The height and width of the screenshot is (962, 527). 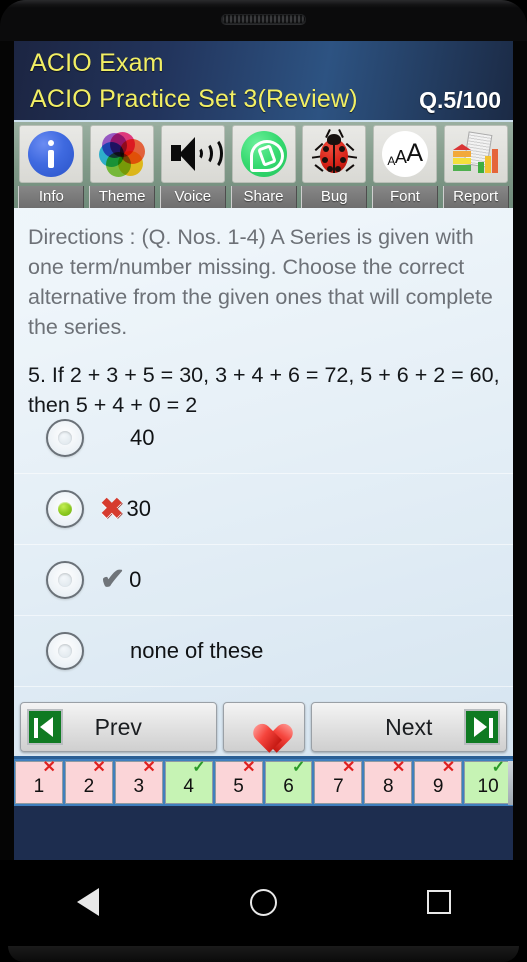 I want to click on home-icon, so click(x=263, y=902).